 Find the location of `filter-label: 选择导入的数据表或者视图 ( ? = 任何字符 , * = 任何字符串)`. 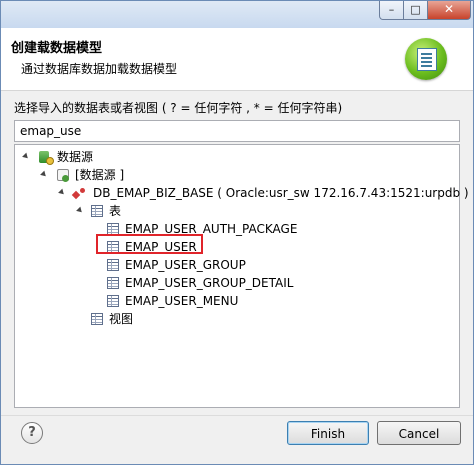

filter-label: 选择导入的数据表或者视图 ( ? = 任何字符 , * = 任何字符串) is located at coordinates (178, 108).